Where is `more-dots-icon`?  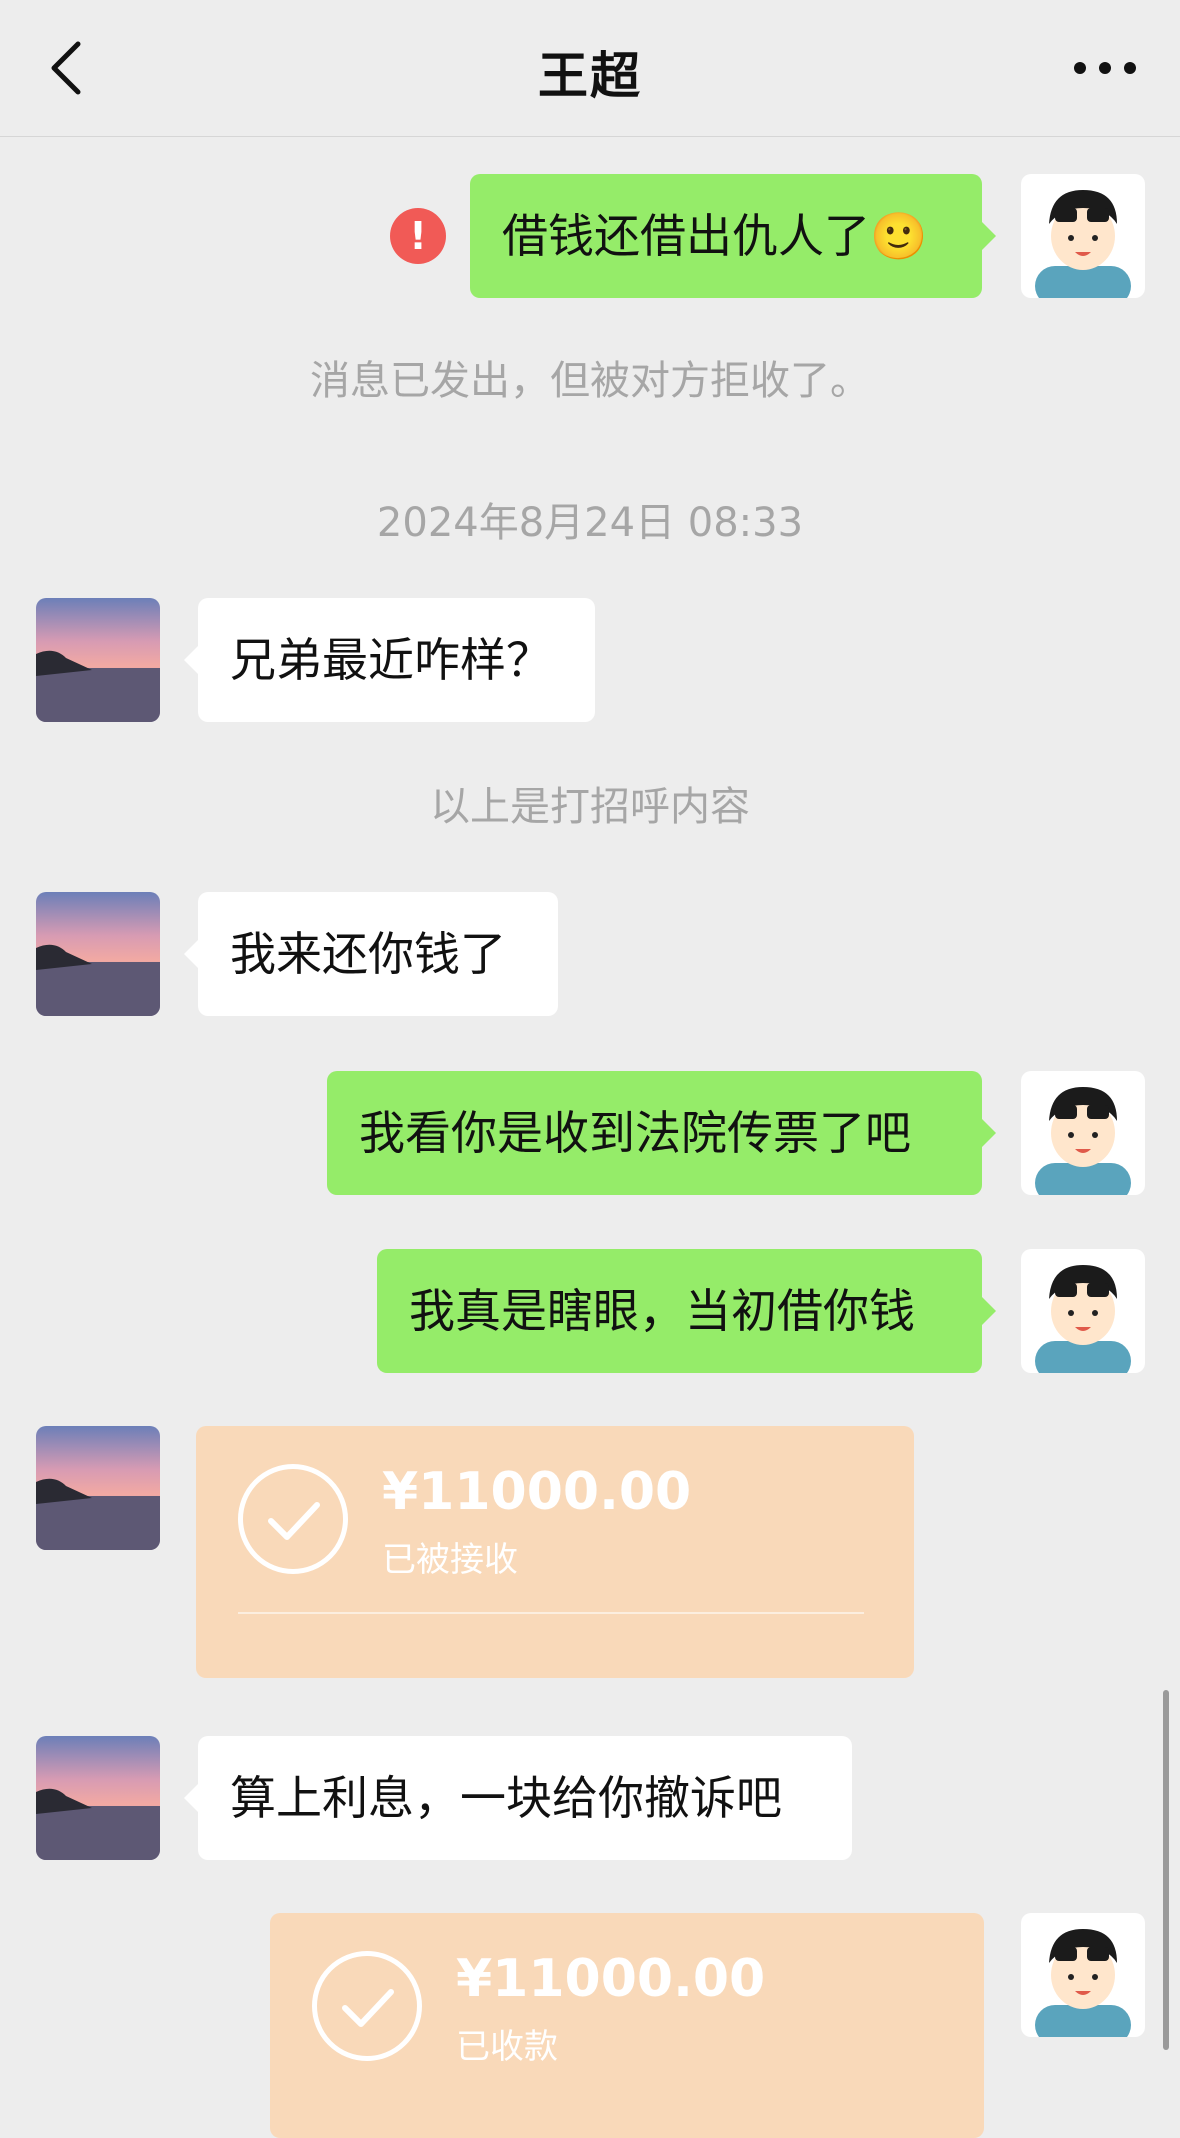 more-dots-icon is located at coordinates (1105, 68).